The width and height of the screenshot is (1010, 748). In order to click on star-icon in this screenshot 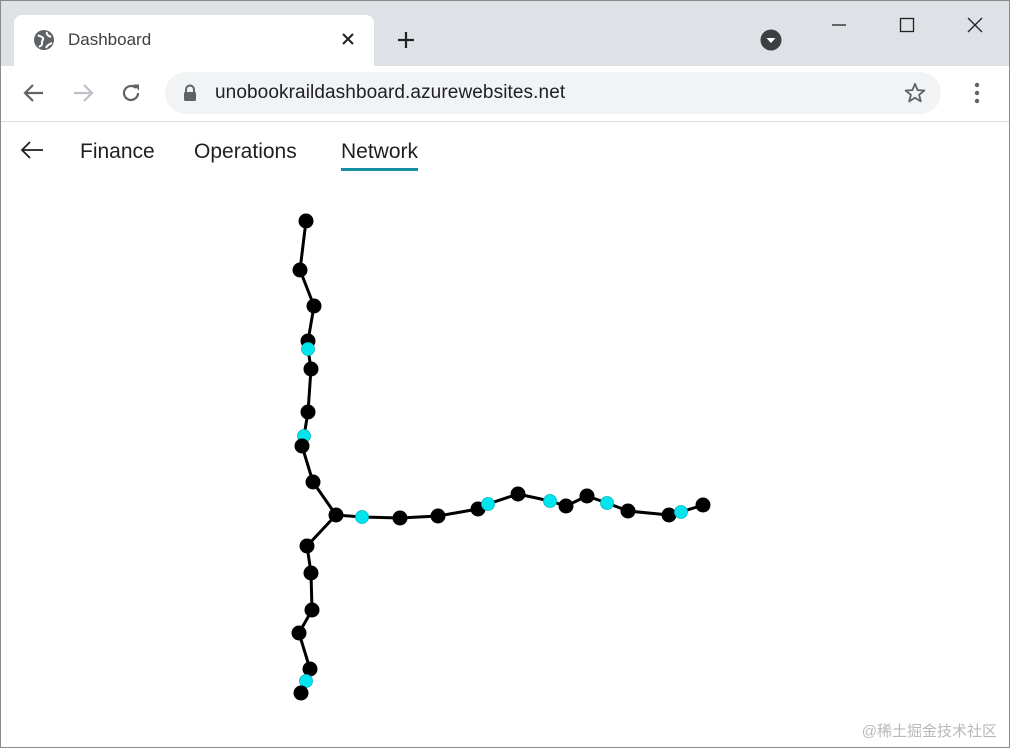, I will do `click(915, 93)`.